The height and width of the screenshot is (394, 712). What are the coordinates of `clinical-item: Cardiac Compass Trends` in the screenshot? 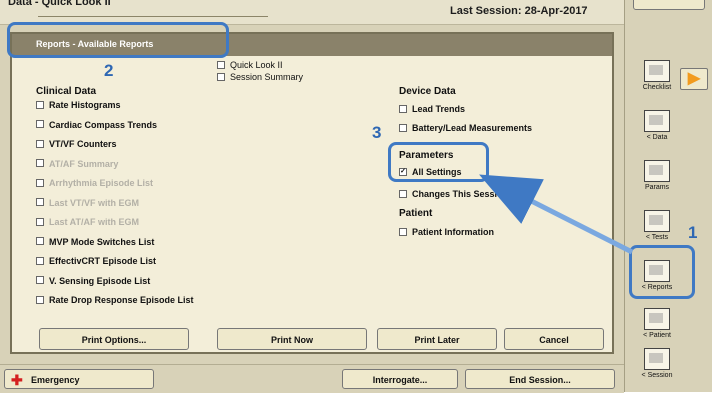 It's located at (96, 125).